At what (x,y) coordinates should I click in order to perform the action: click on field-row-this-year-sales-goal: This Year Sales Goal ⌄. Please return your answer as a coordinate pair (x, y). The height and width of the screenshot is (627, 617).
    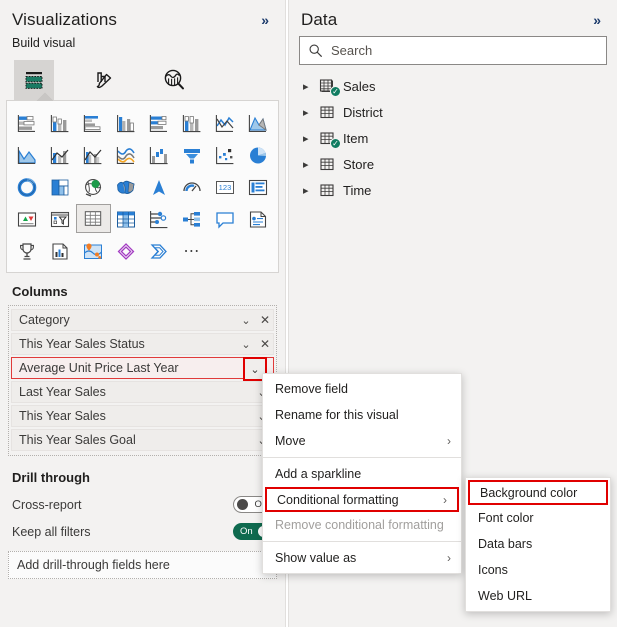
    Looking at the image, I should click on (142, 440).